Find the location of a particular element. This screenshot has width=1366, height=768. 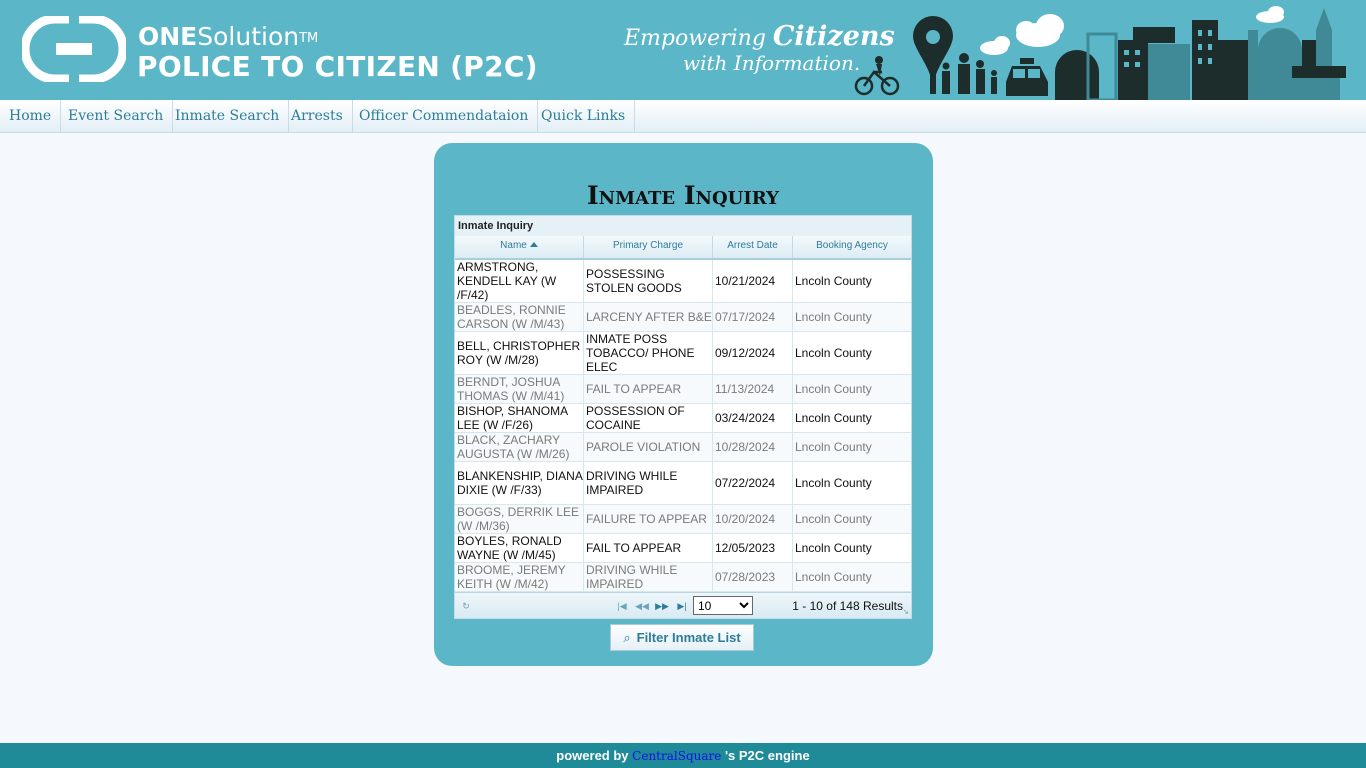

previous-page-icon: ◀◀ is located at coordinates (642, 606).